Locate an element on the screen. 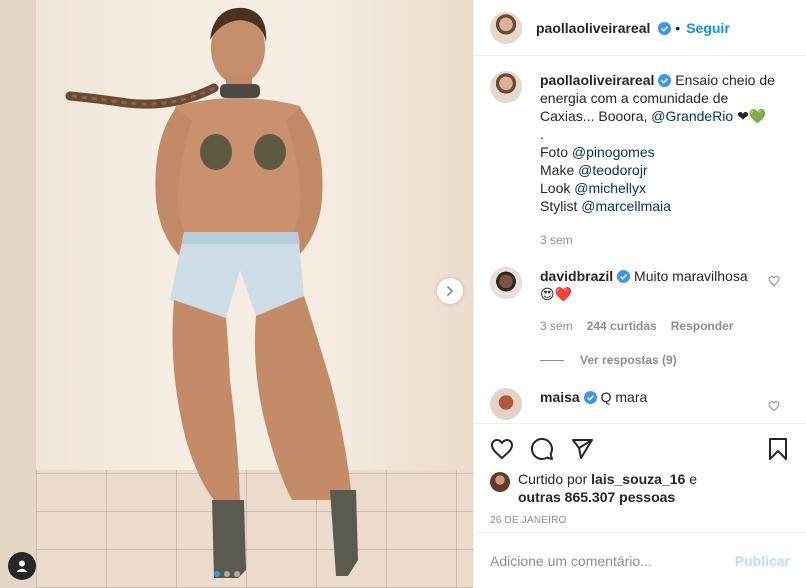  add-comment-form: Publicar is located at coordinates (640, 560).